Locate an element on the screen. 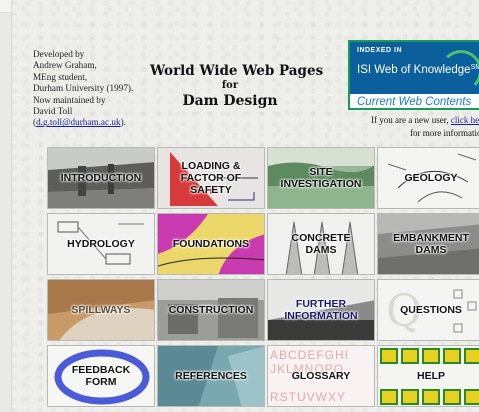 This screenshot has height=412, width=479. new-user-link: click he is located at coordinates (465, 120).